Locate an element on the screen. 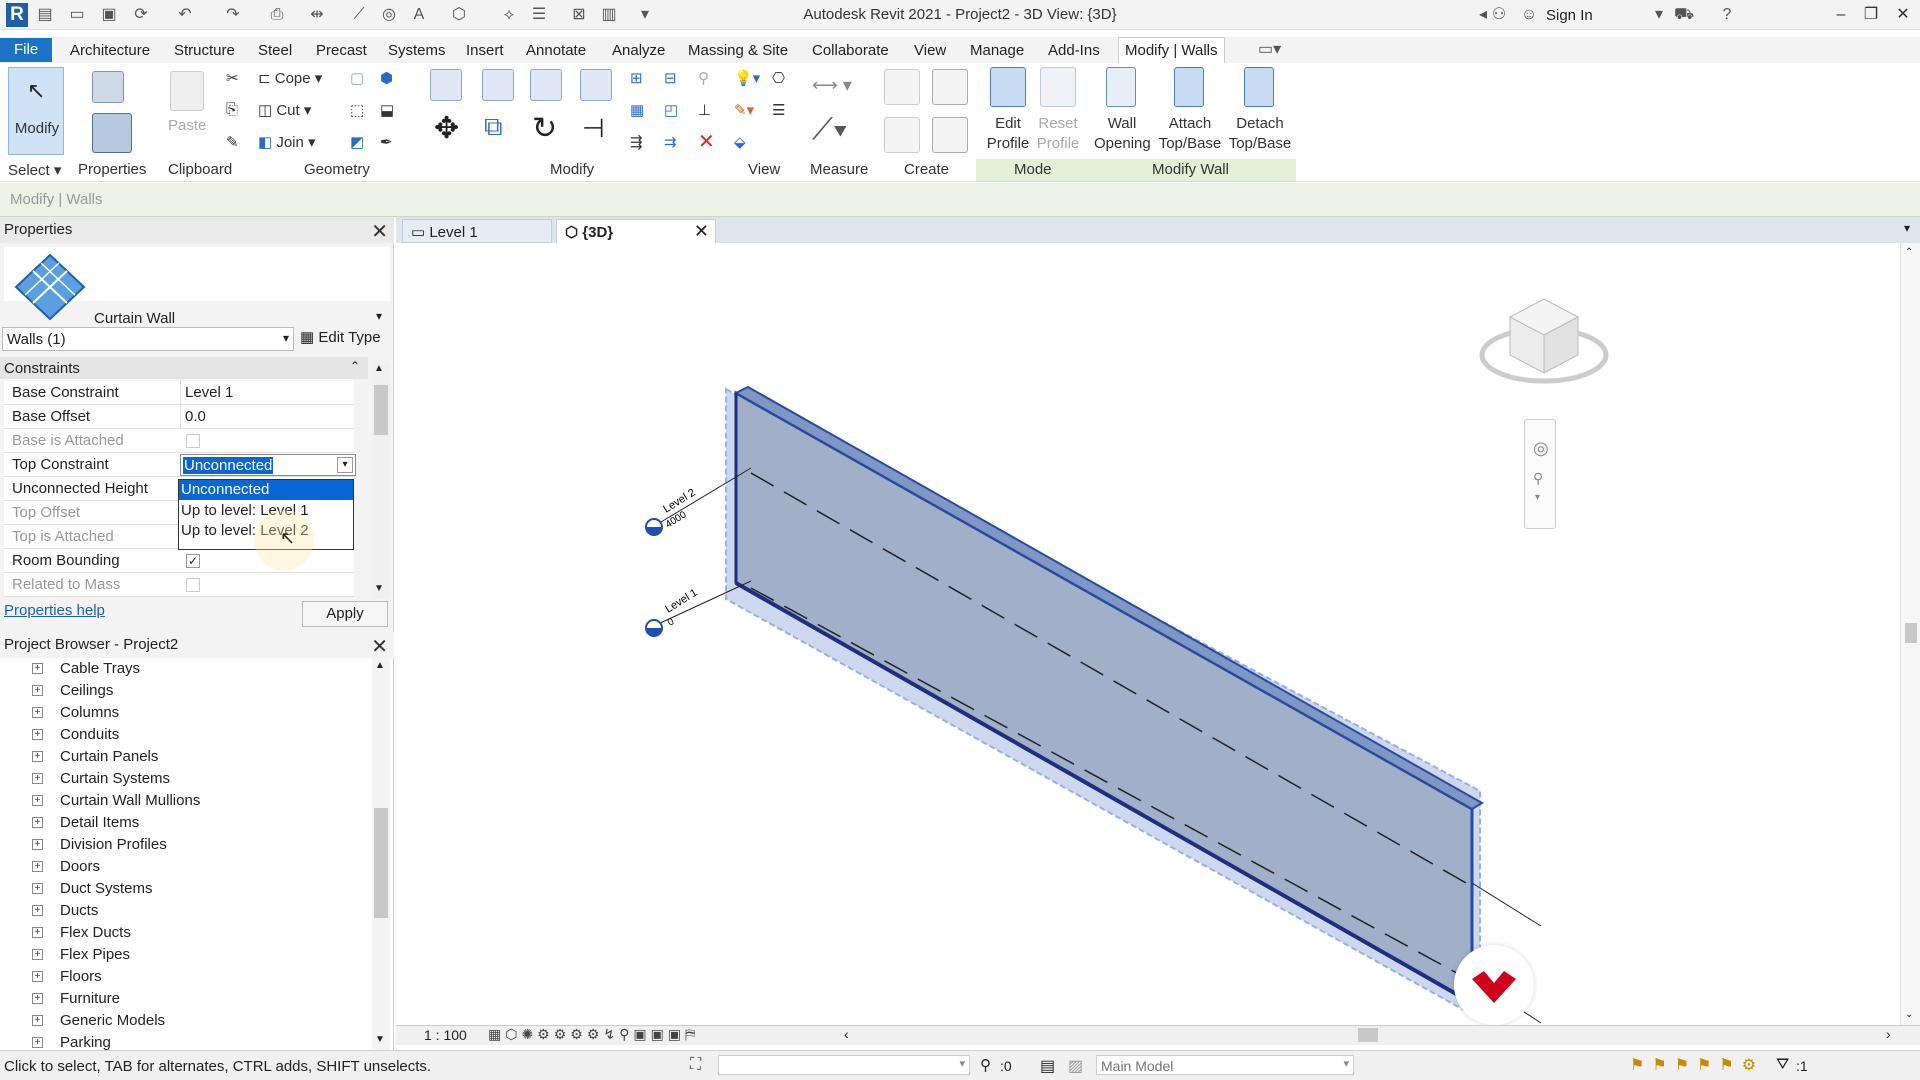 The image size is (1920, 1080). linework-icon: ✎▾ is located at coordinates (744, 110).